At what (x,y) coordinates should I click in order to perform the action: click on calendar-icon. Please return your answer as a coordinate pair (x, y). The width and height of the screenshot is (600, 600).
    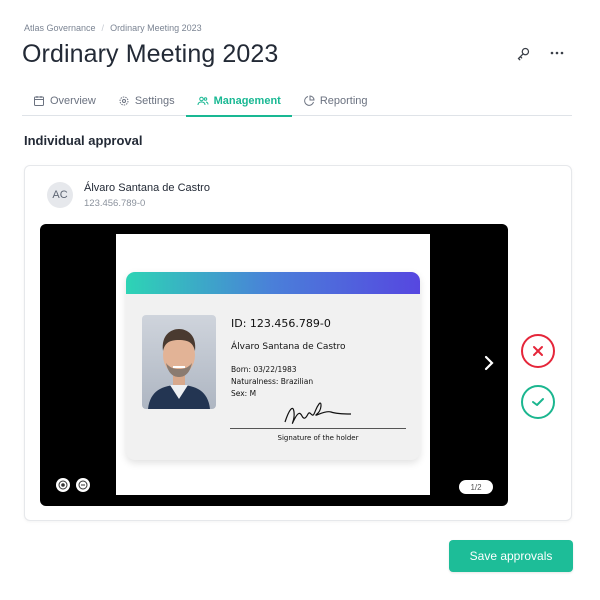
    Looking at the image, I should click on (39, 101).